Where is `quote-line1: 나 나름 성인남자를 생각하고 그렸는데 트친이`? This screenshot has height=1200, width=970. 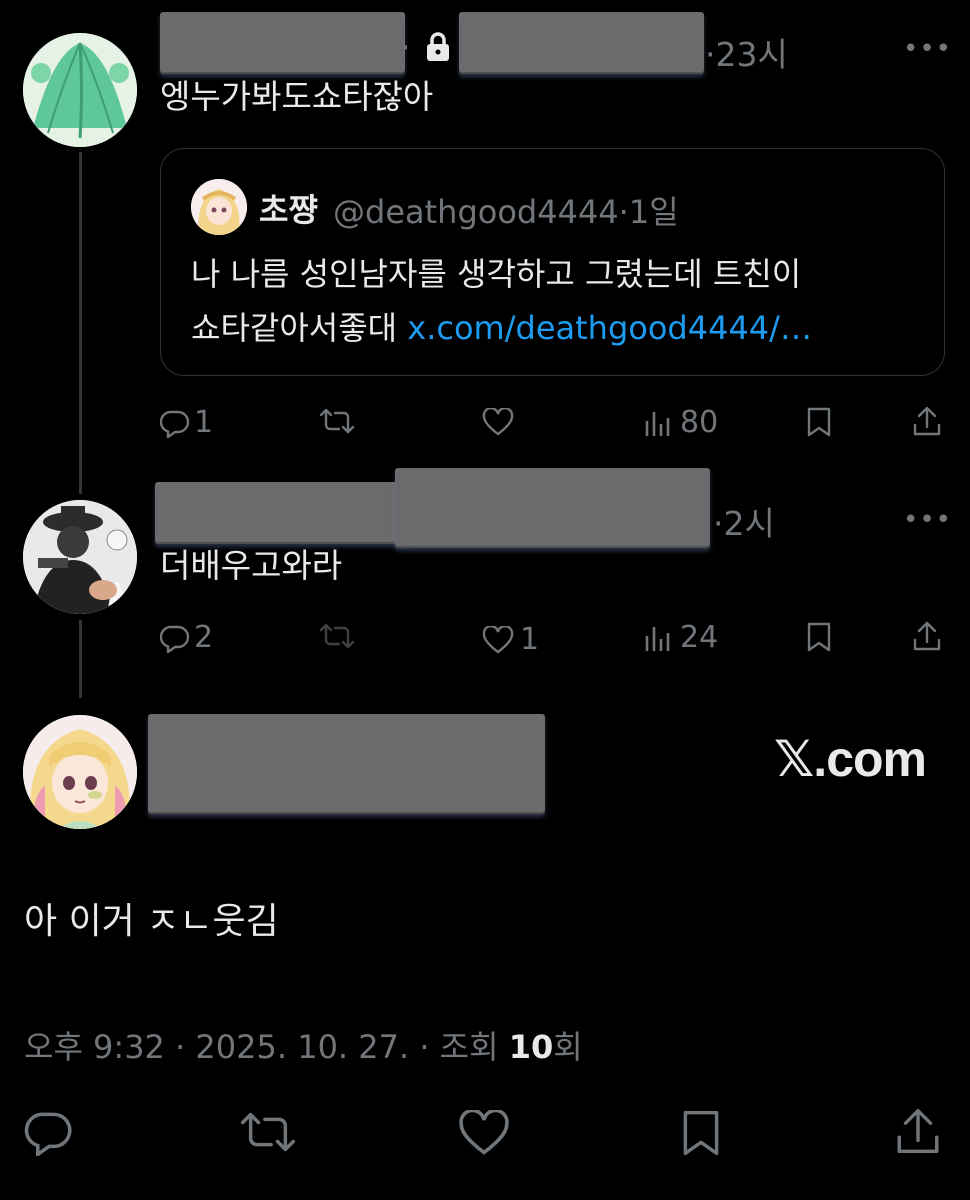 quote-line1: 나 나름 성인남자를 생각하고 그렸는데 트친이 is located at coordinates (496, 274).